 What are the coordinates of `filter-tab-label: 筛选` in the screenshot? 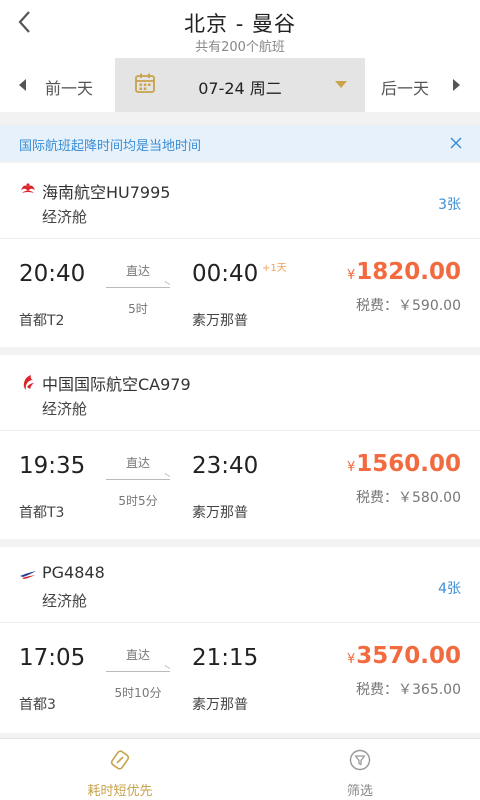 It's located at (359, 791).